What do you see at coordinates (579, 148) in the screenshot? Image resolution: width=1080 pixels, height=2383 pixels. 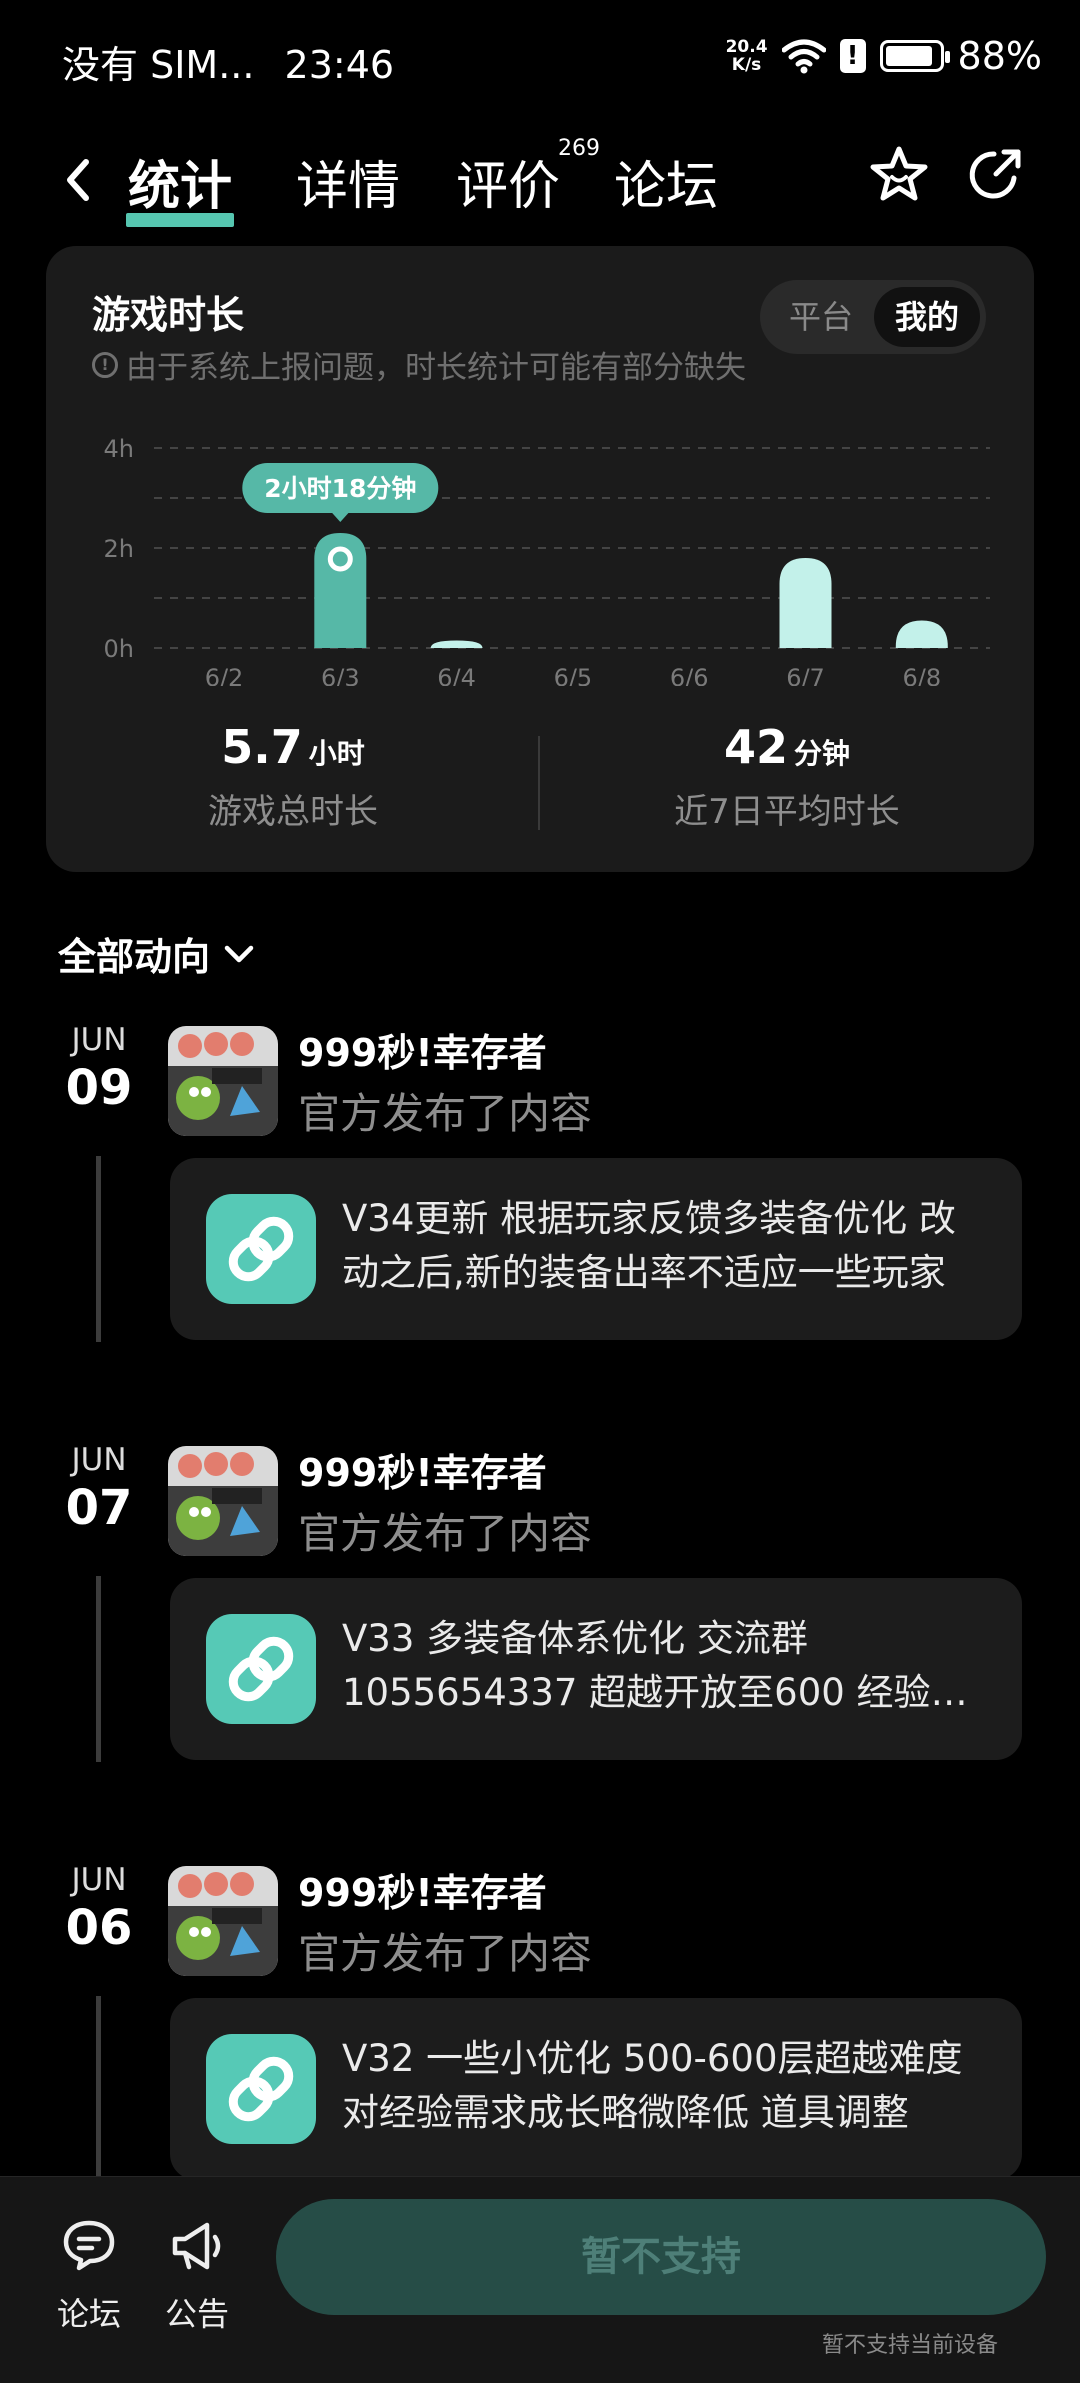 I see `reviews-count-badge: 269` at bounding box center [579, 148].